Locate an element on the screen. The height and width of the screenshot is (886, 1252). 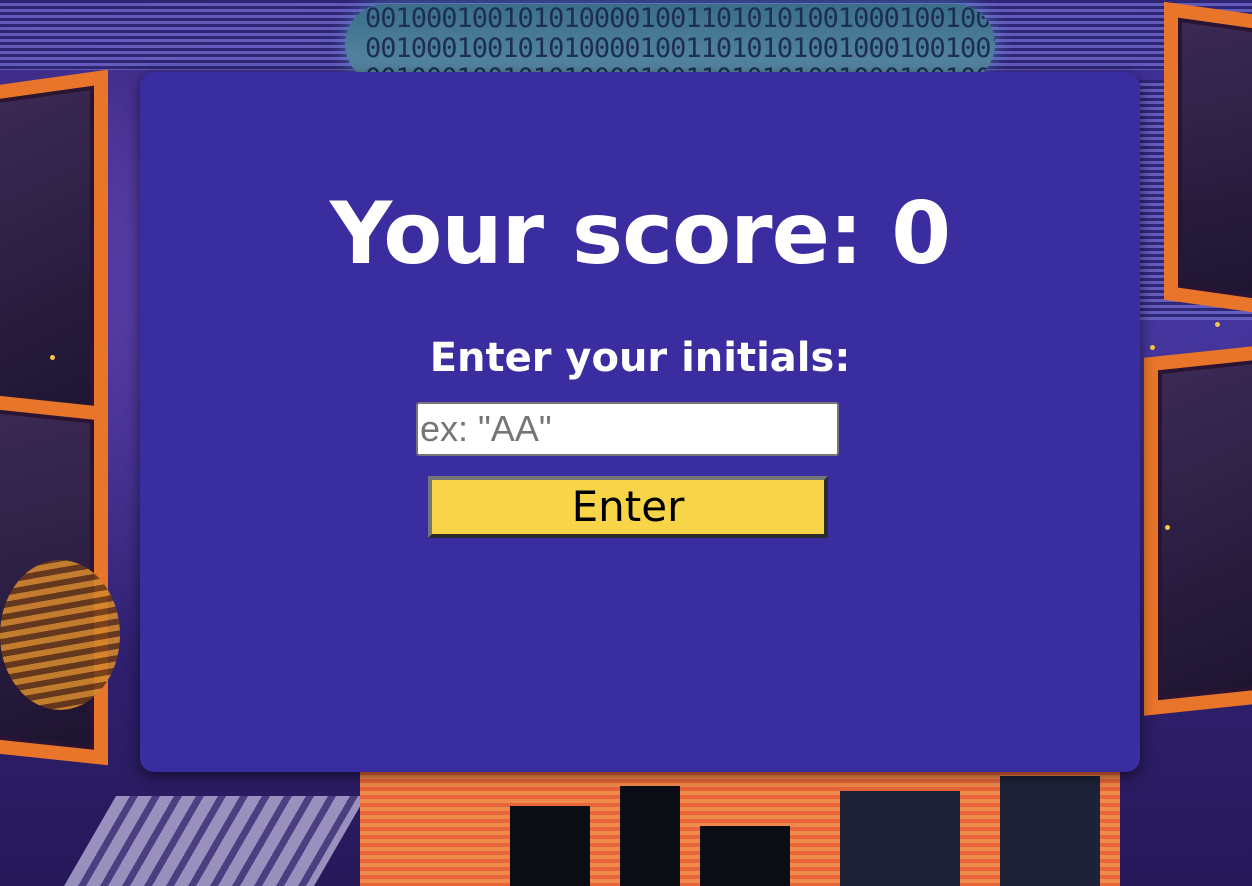
initials-input is located at coordinates (627, 429).